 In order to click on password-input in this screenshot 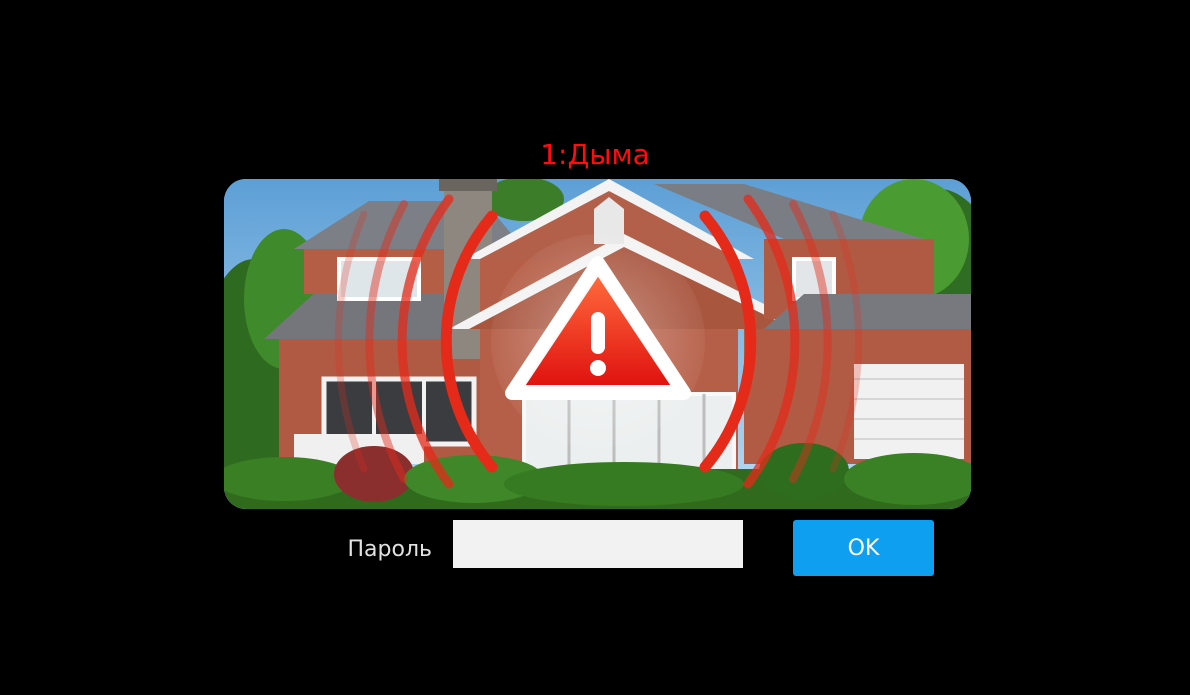, I will do `click(598, 544)`.